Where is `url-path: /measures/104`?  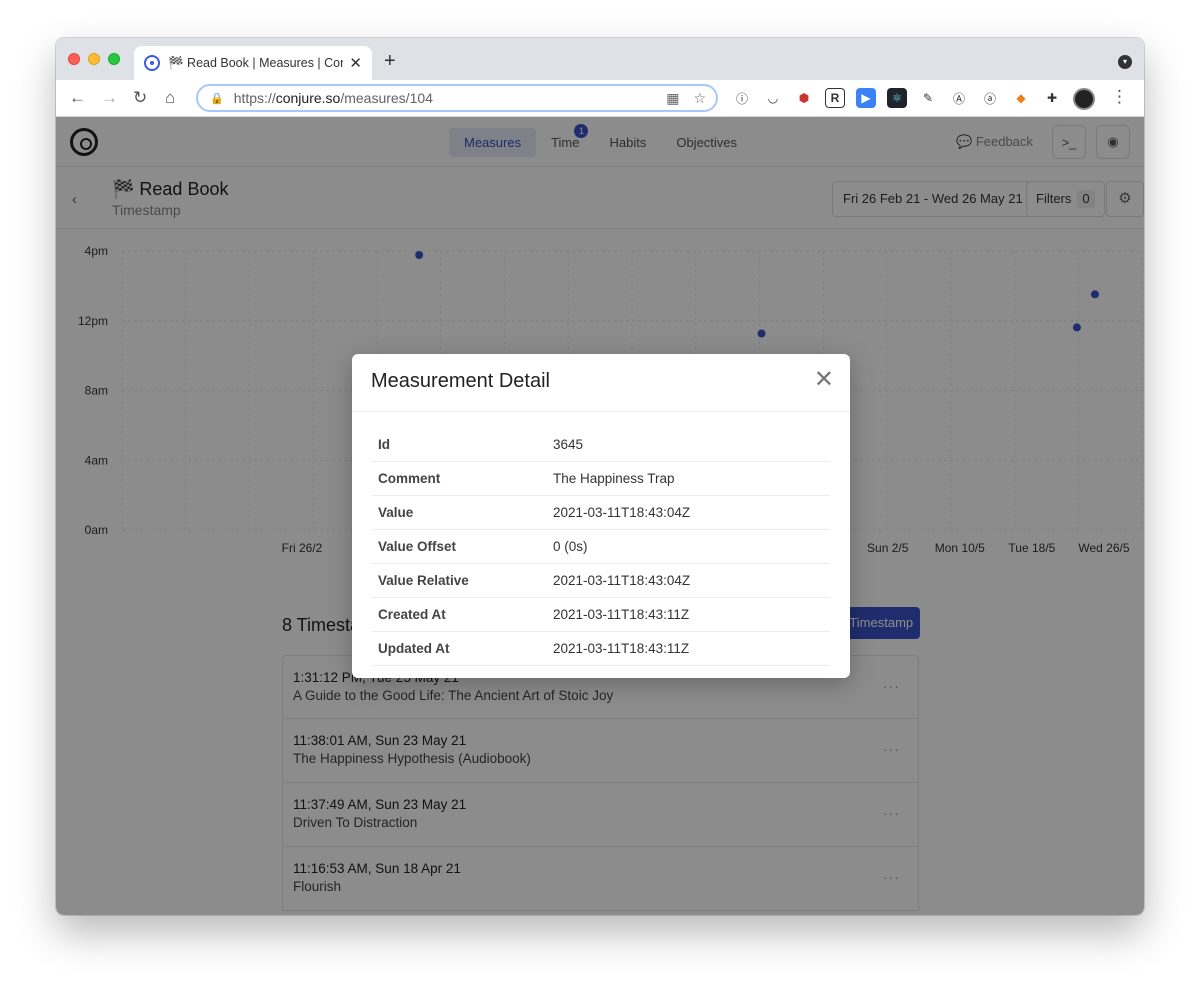 url-path: /measures/104 is located at coordinates (386, 98).